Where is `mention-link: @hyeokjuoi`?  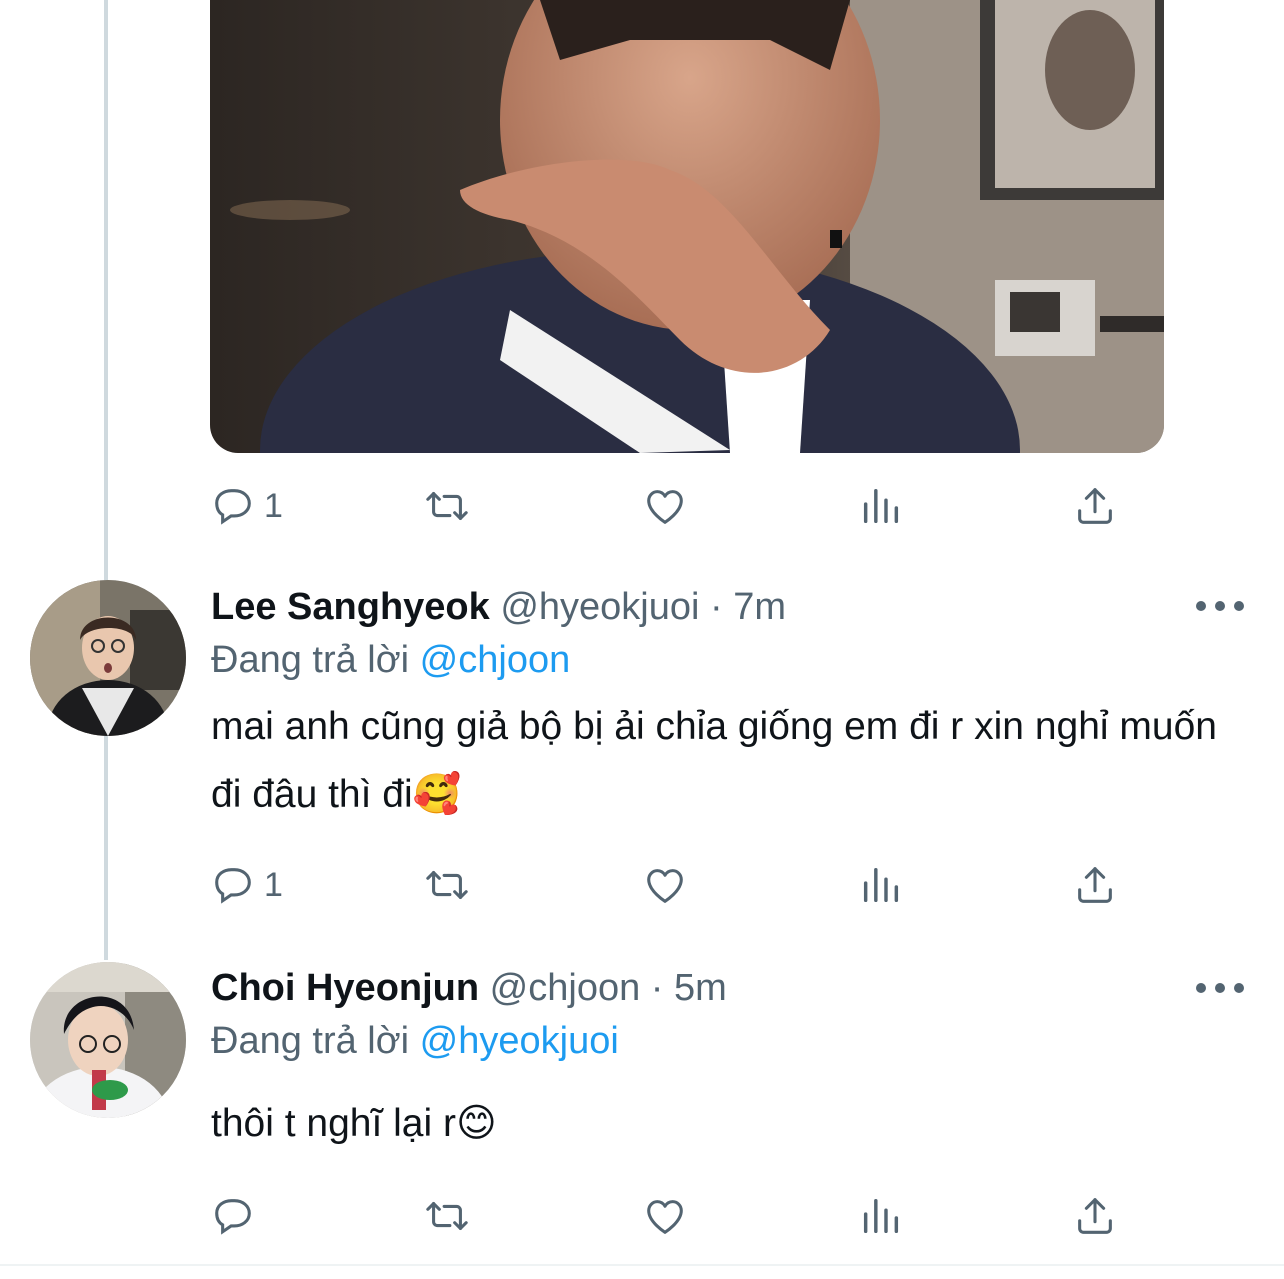 mention-link: @hyeokjuoi is located at coordinates (519, 1041).